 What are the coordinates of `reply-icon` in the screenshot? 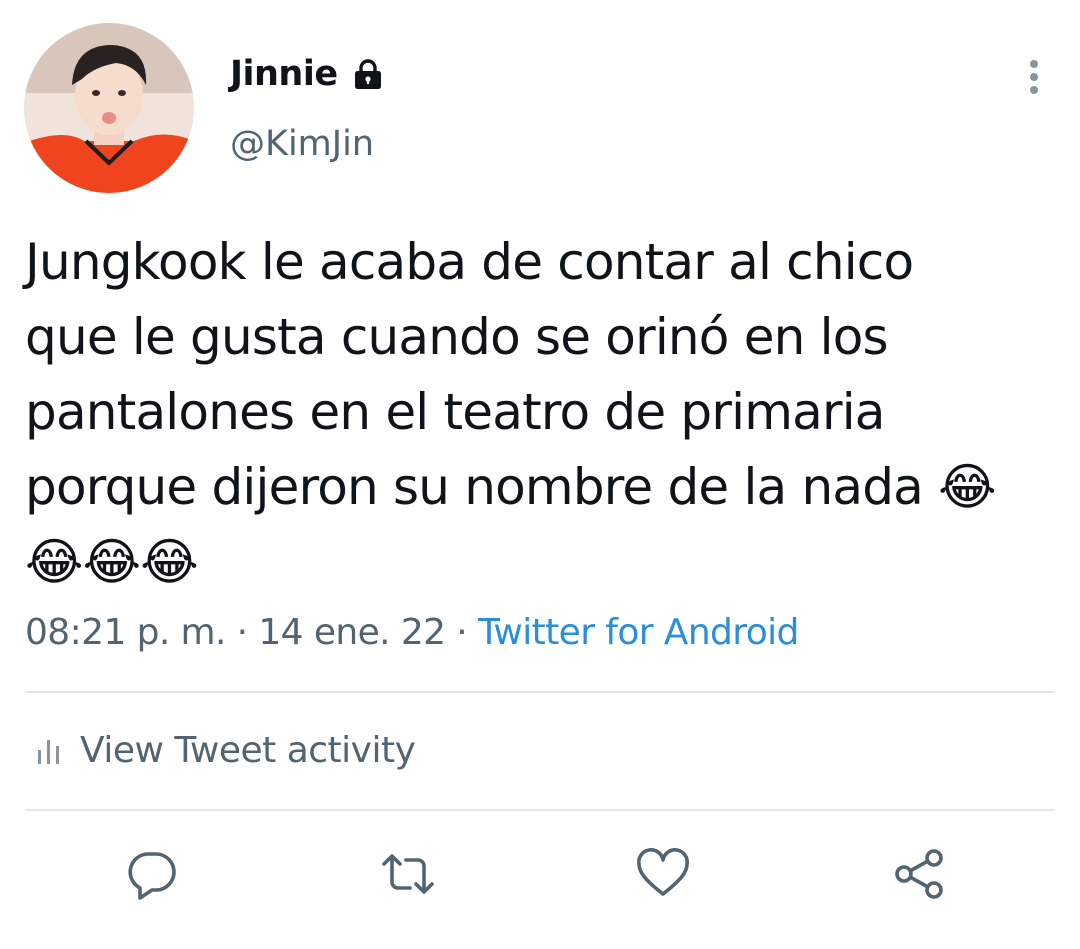 It's located at (152, 876).